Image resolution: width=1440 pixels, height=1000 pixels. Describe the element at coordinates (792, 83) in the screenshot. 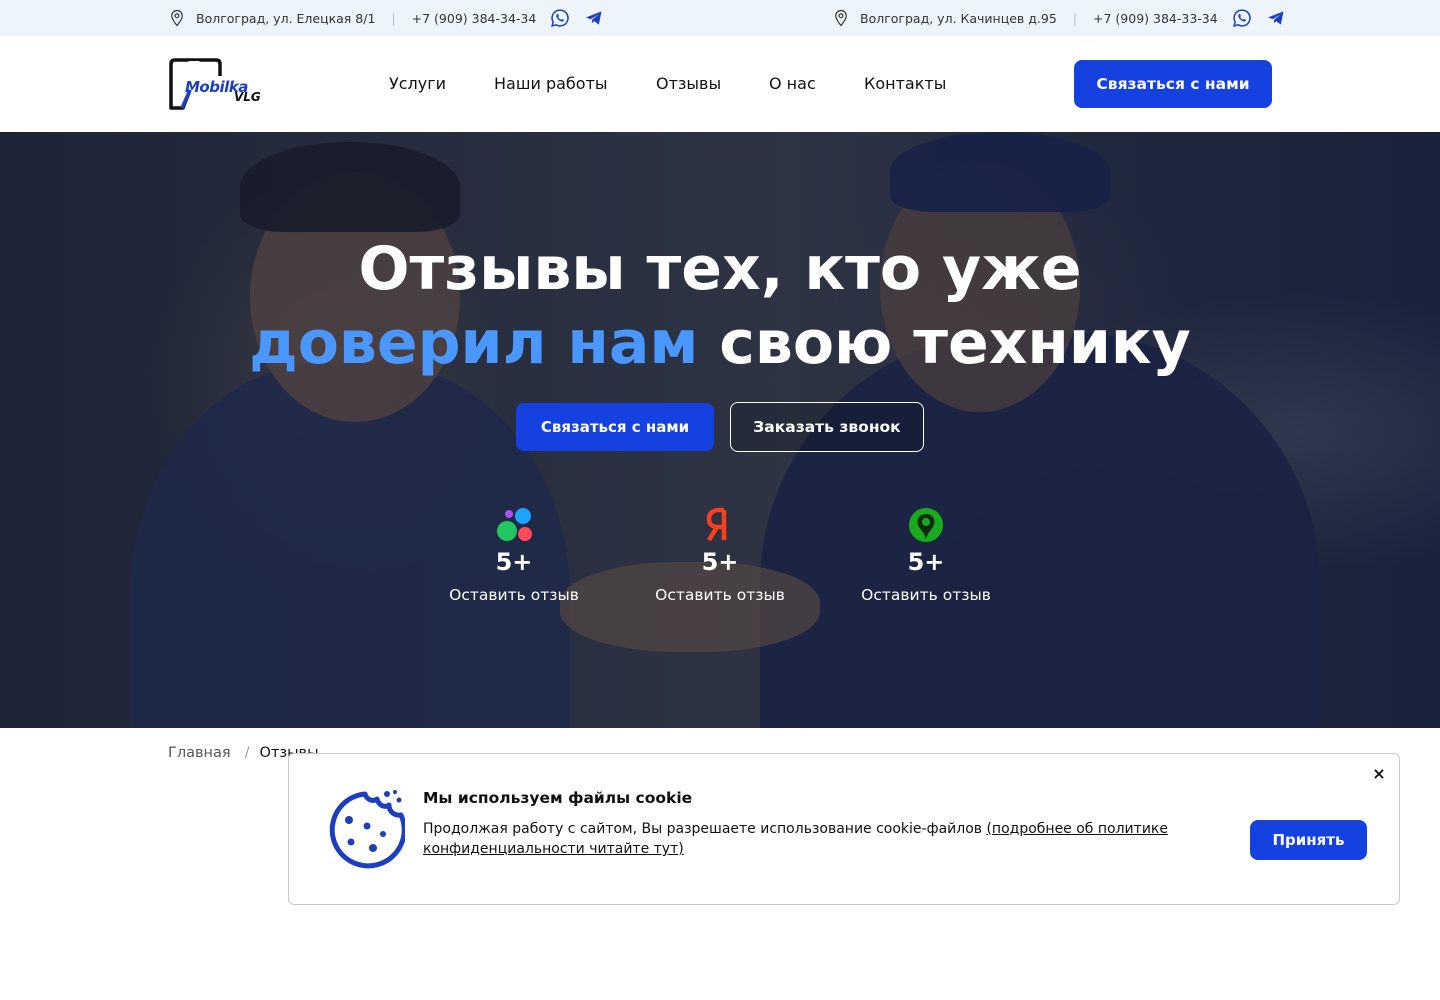

I see `nav-item-about: О нас` at that location.